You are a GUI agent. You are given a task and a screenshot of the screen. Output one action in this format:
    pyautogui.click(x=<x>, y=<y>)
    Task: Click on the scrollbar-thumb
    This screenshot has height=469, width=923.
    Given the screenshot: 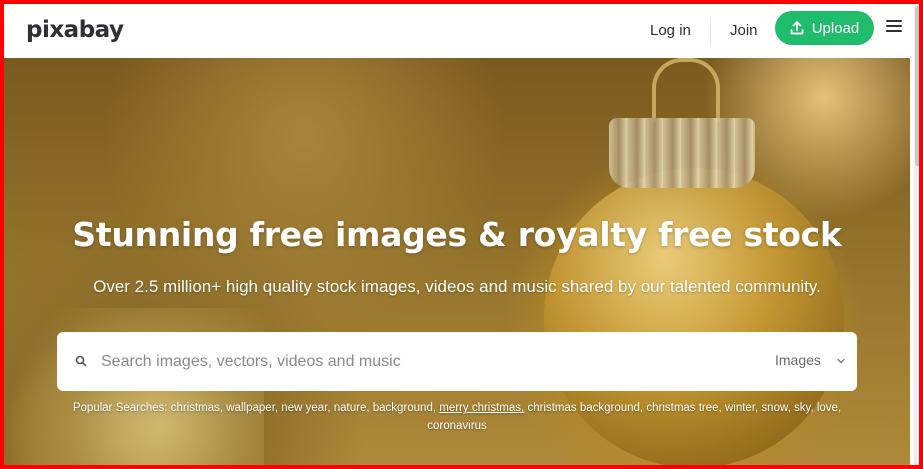 What is the action you would take?
    pyautogui.click(x=917, y=86)
    